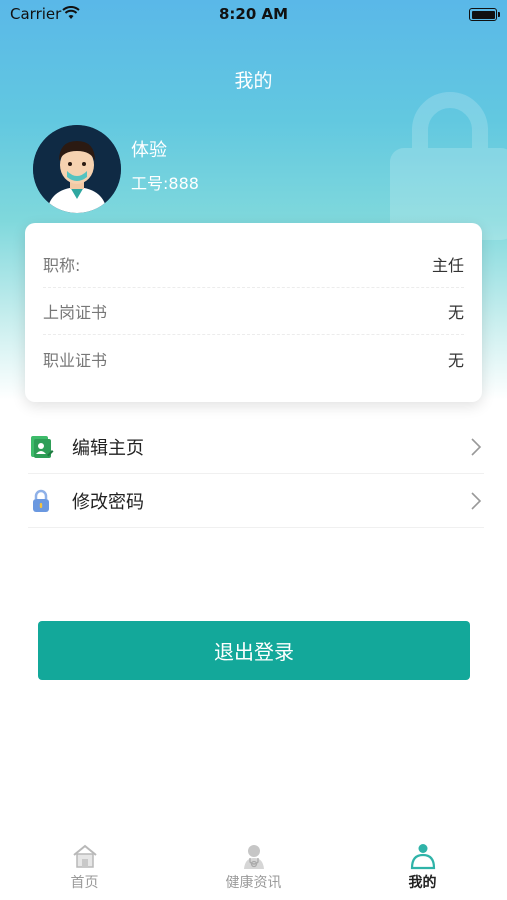 The image size is (507, 900). What do you see at coordinates (84, 883) in the screenshot?
I see `tab-label: 首页` at bounding box center [84, 883].